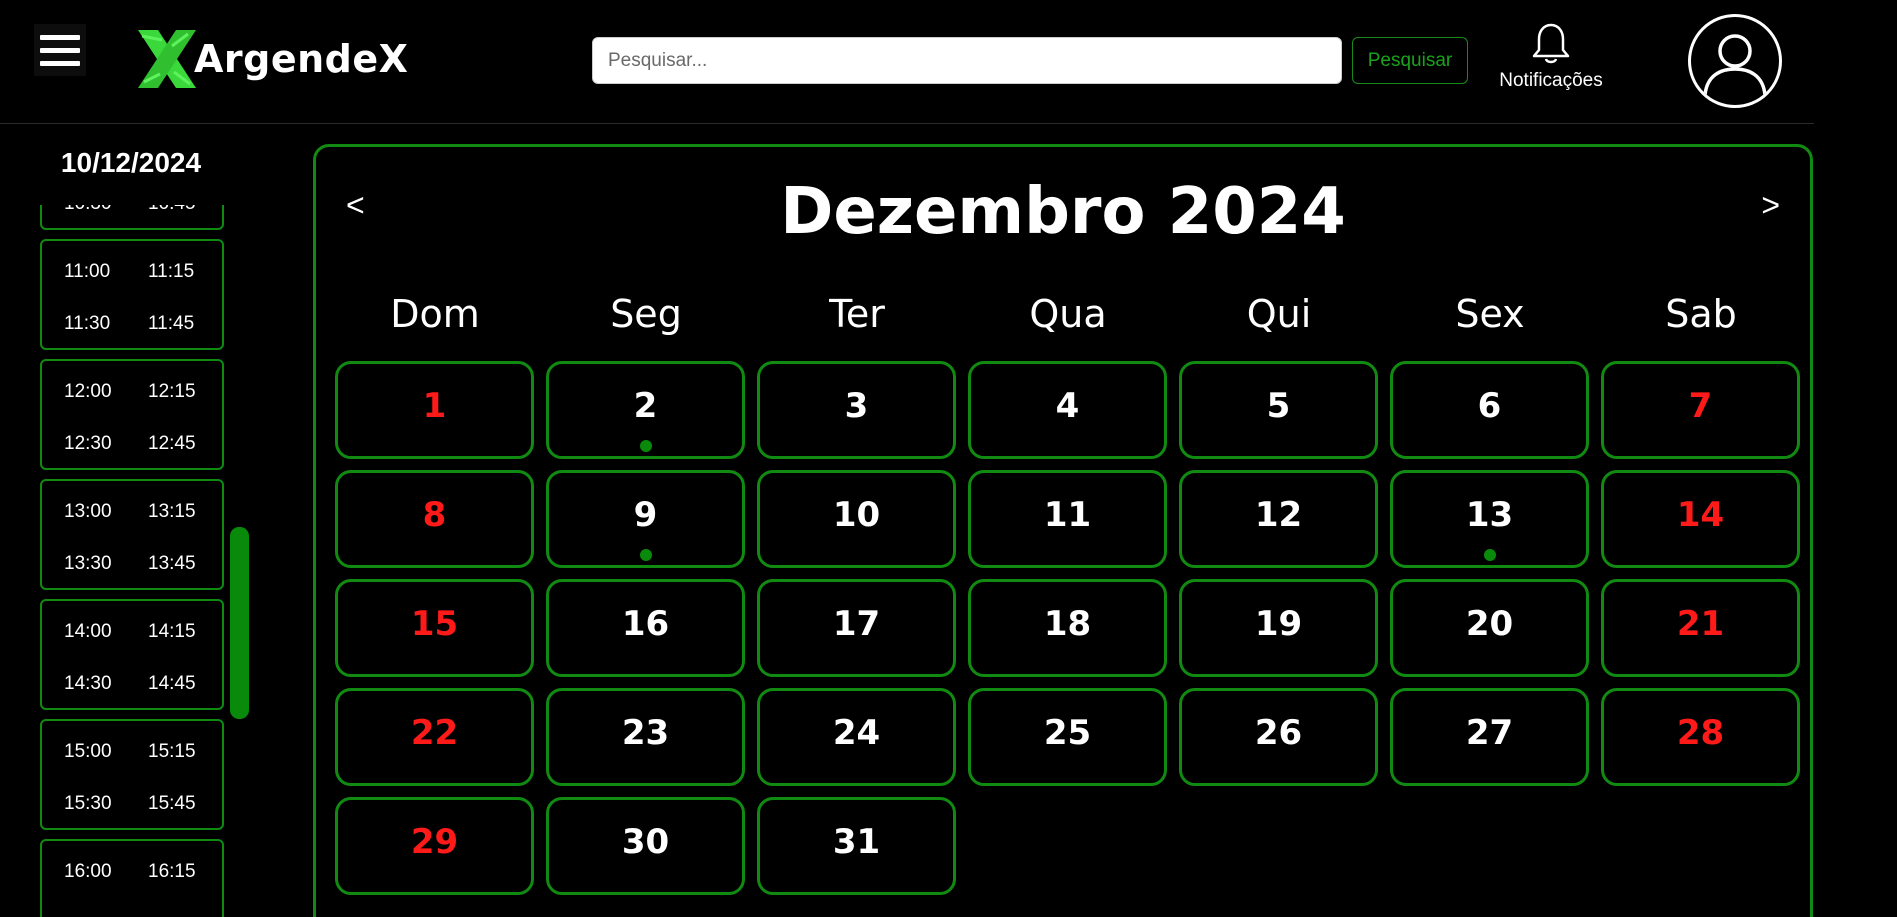 The height and width of the screenshot is (917, 1897). What do you see at coordinates (1278, 519) in the screenshot?
I see `calendar-day: 12` at bounding box center [1278, 519].